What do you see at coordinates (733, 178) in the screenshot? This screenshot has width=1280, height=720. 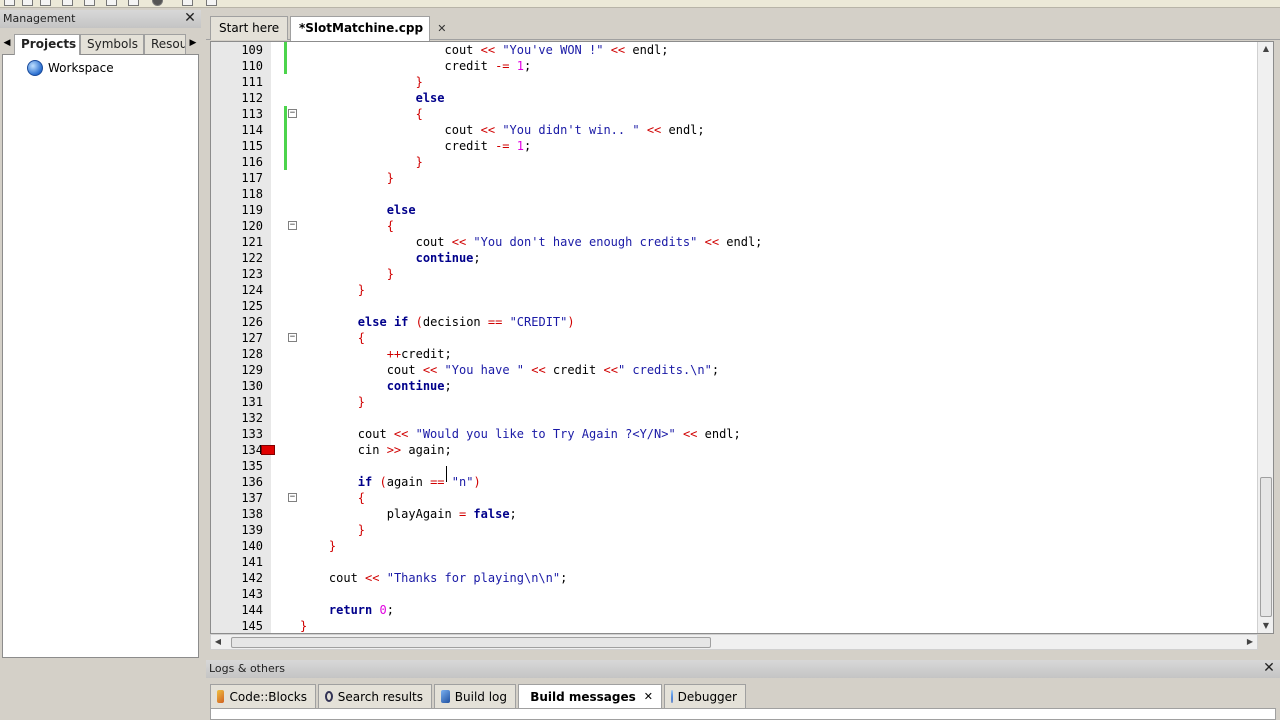 I see `code-line: 117 }` at bounding box center [733, 178].